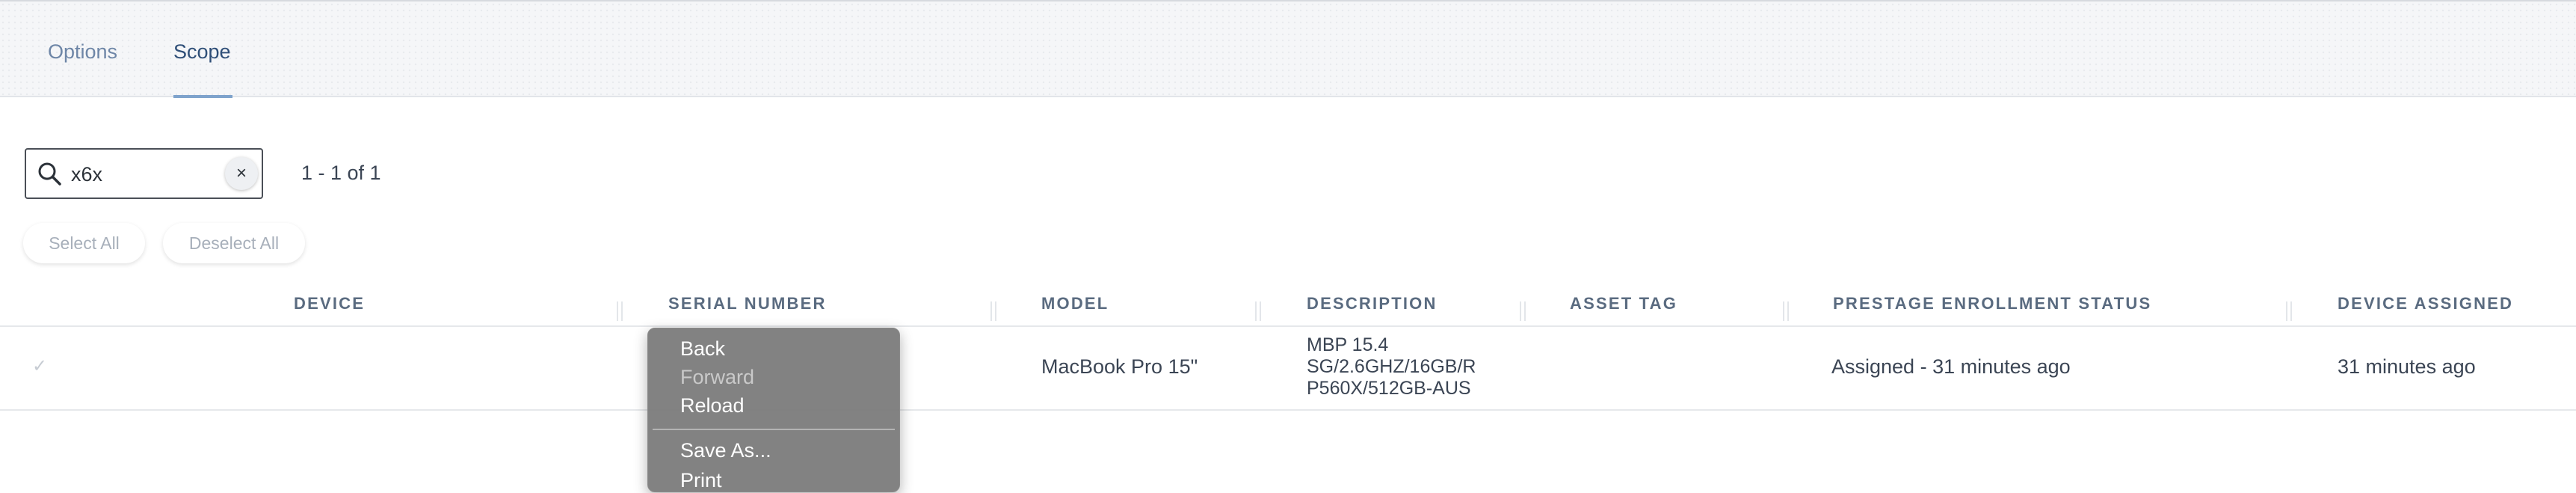 This screenshot has width=2576, height=493. I want to click on context-menu: Back Forward Reload Save As... Print, so click(773, 410).